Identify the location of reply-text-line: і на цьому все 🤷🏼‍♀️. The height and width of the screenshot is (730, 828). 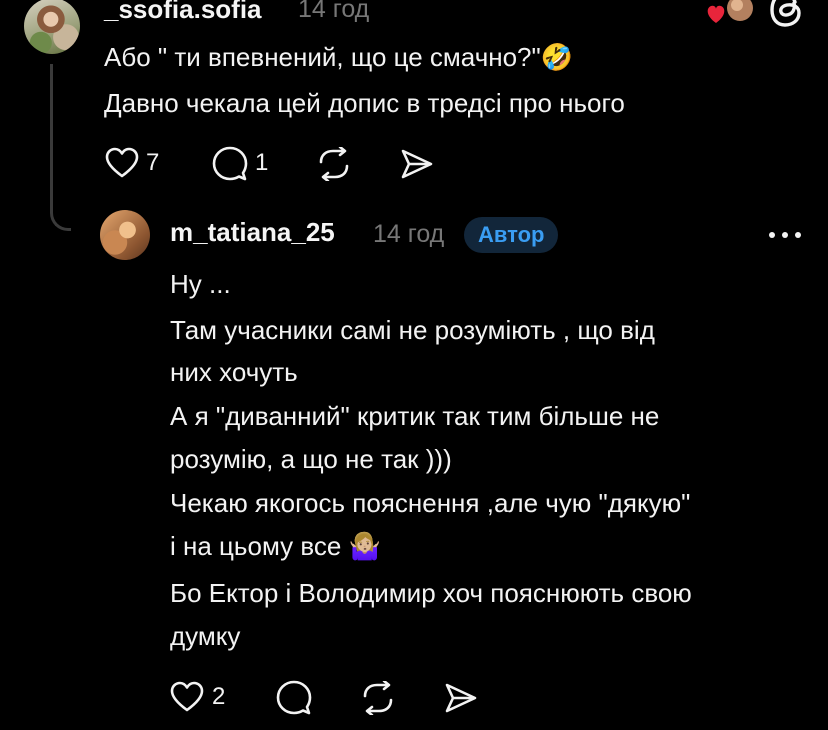
(275, 546).